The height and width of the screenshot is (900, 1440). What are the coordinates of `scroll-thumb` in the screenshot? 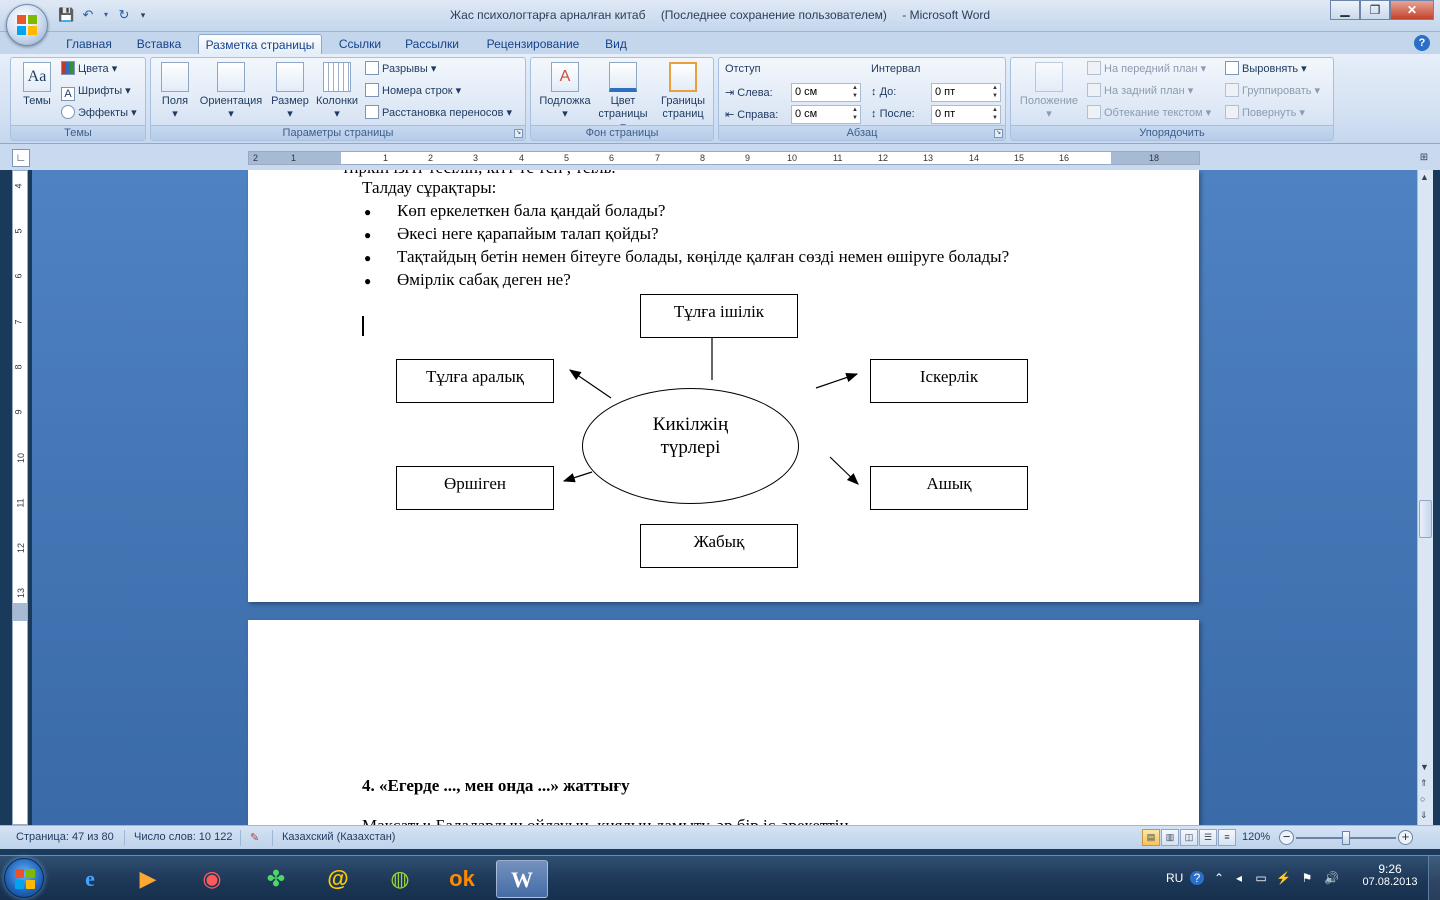 It's located at (1425, 519).